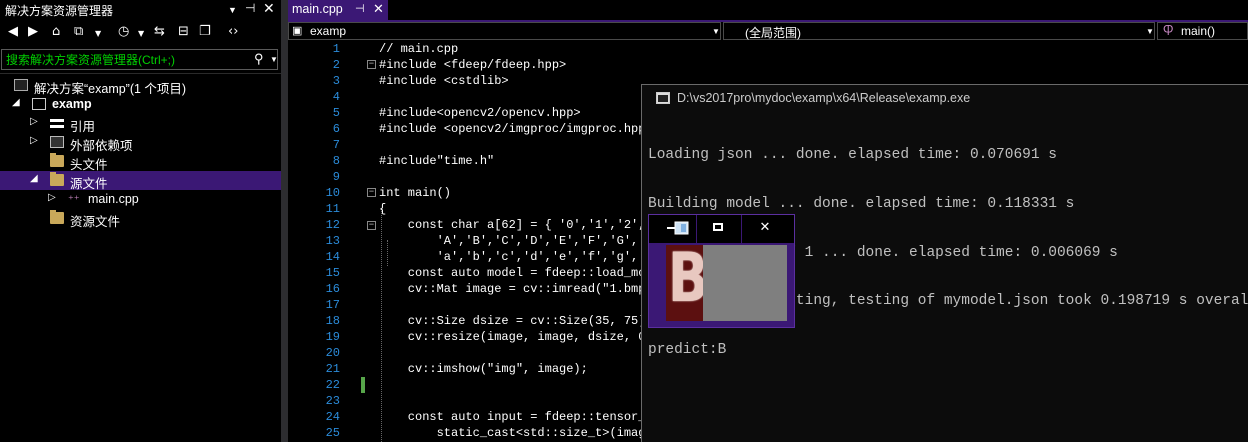 This screenshot has width=1248, height=442. I want to click on pin-icon: ⊣, so click(250, 8).